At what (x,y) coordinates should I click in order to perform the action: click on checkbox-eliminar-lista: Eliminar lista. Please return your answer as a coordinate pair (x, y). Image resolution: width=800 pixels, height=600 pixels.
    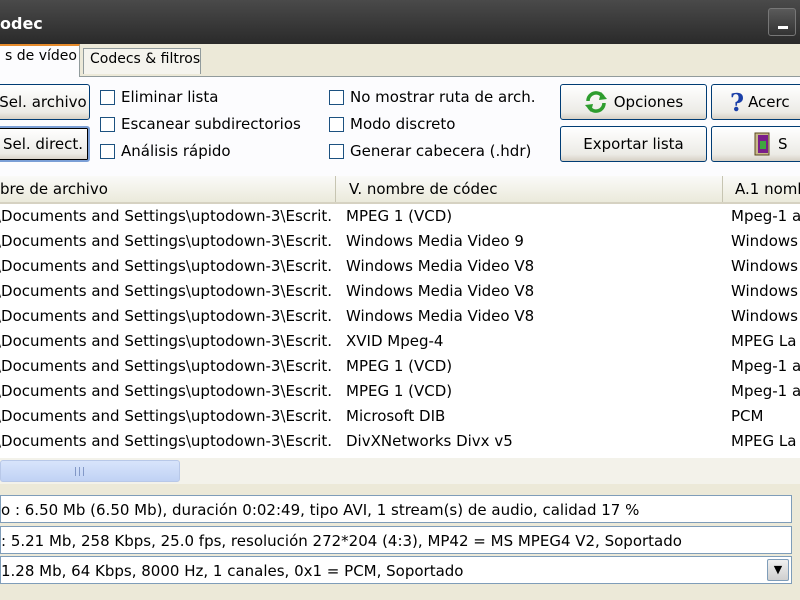
    Looking at the image, I should click on (159, 97).